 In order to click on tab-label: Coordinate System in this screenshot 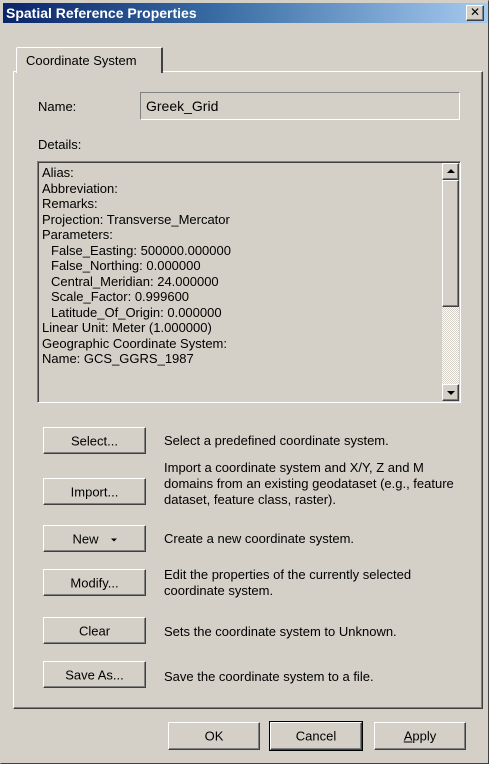, I will do `click(81, 60)`.